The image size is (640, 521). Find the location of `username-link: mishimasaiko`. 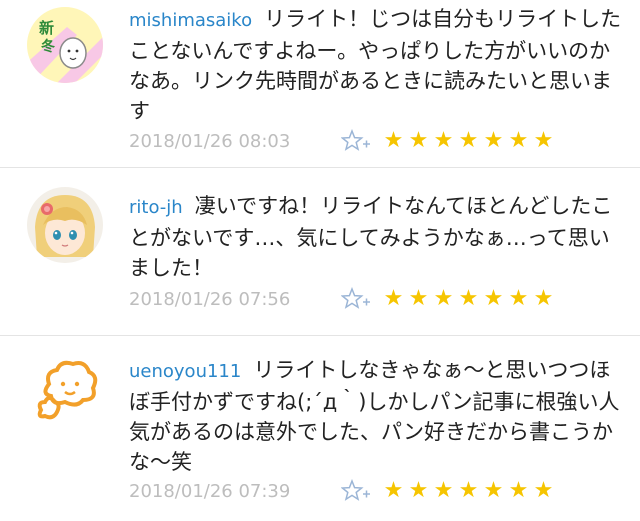

username-link: mishimasaiko is located at coordinates (190, 20).